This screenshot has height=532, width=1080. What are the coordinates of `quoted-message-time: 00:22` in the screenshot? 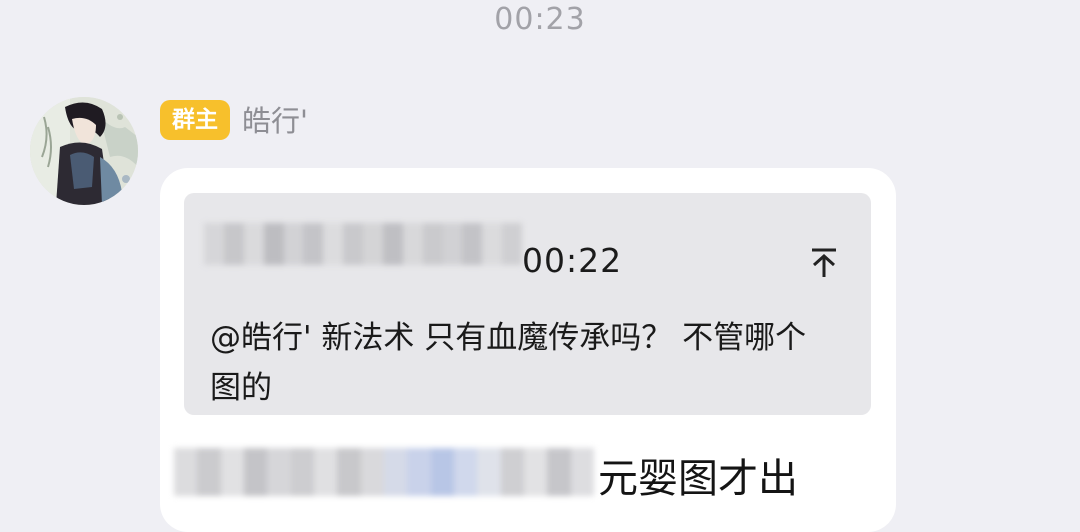 It's located at (572, 260).